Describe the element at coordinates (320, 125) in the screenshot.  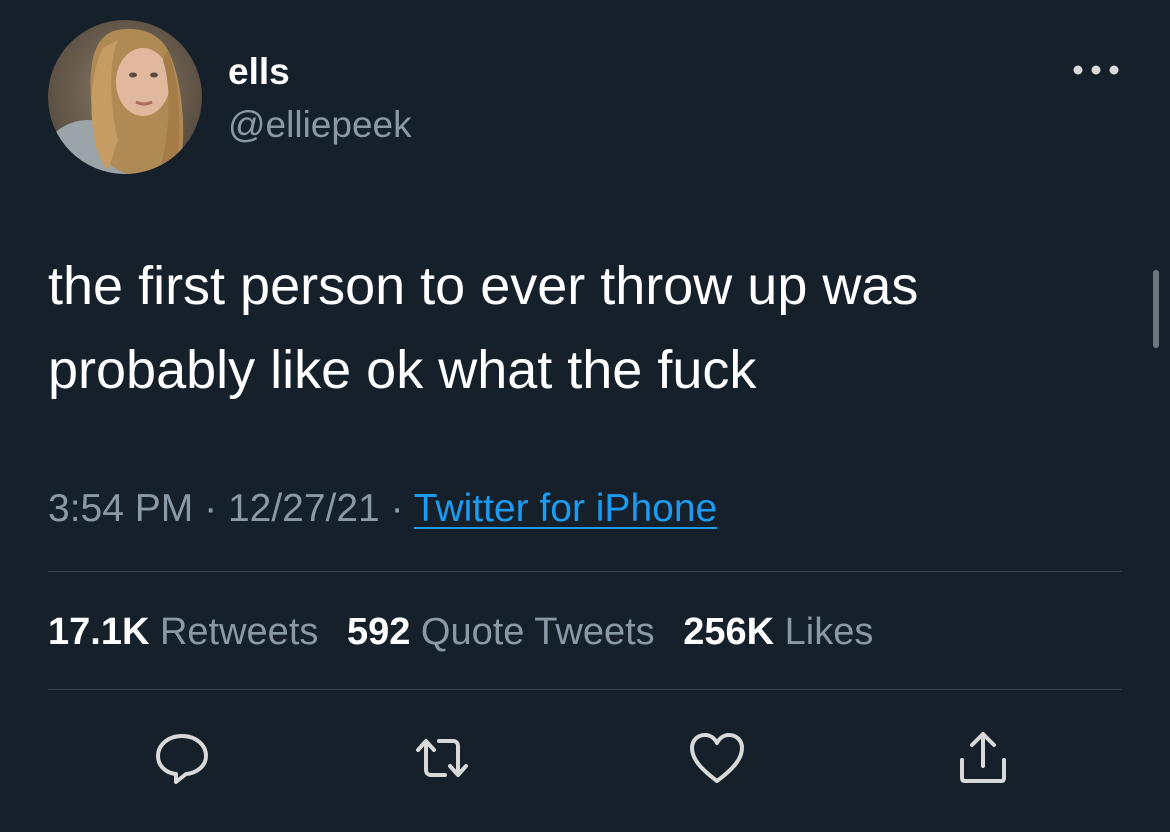
I see `user-handle: @elliepeek` at that location.